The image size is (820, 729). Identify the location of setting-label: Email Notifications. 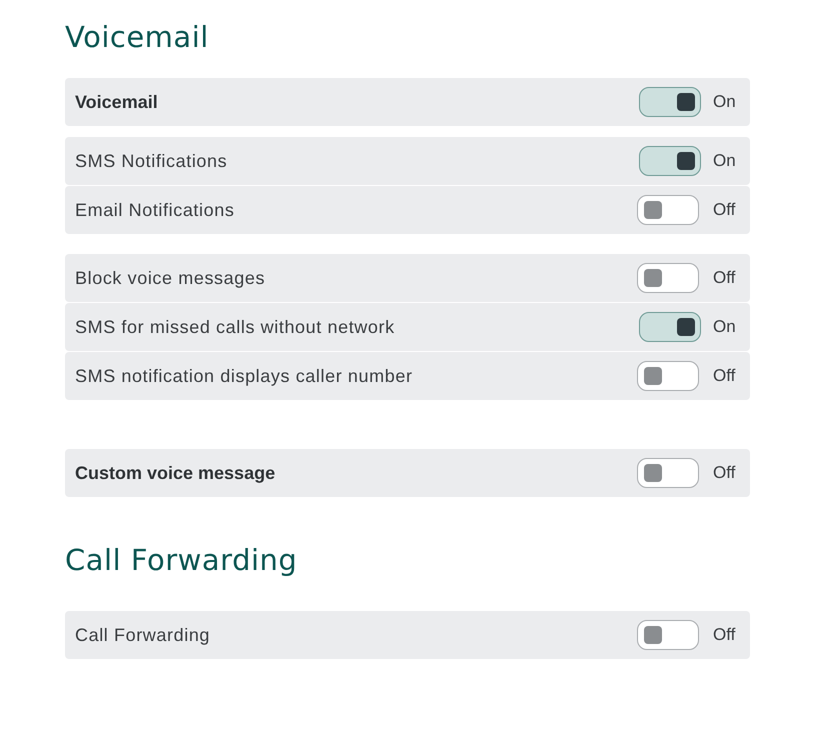
(154, 210).